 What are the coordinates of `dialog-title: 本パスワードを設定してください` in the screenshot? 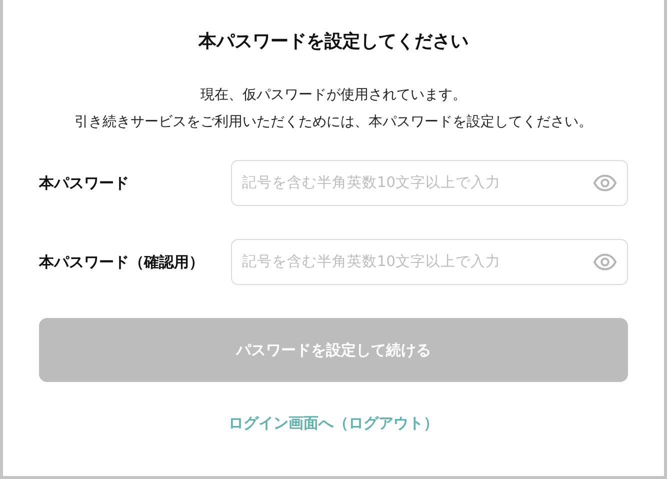 It's located at (333, 42).